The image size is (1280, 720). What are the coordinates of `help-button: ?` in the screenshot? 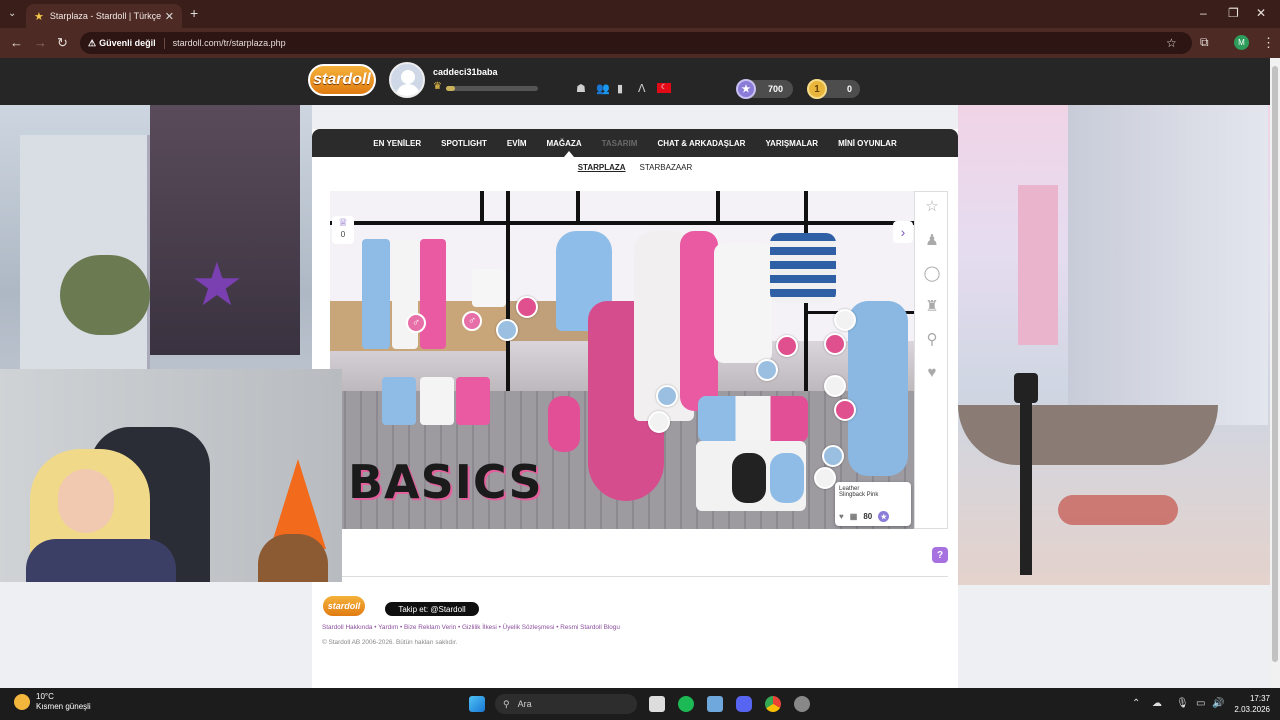 It's located at (940, 555).